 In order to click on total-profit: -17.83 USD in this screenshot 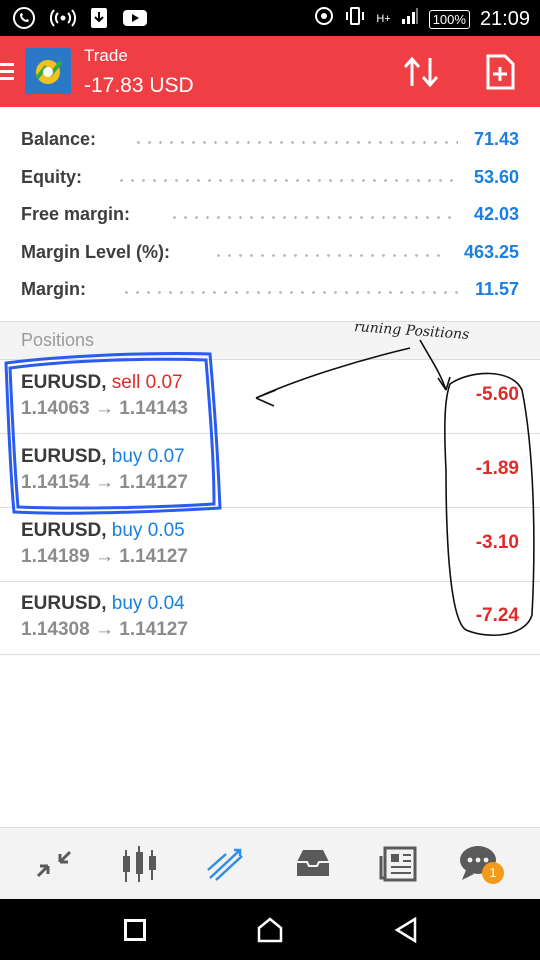, I will do `click(139, 85)`.